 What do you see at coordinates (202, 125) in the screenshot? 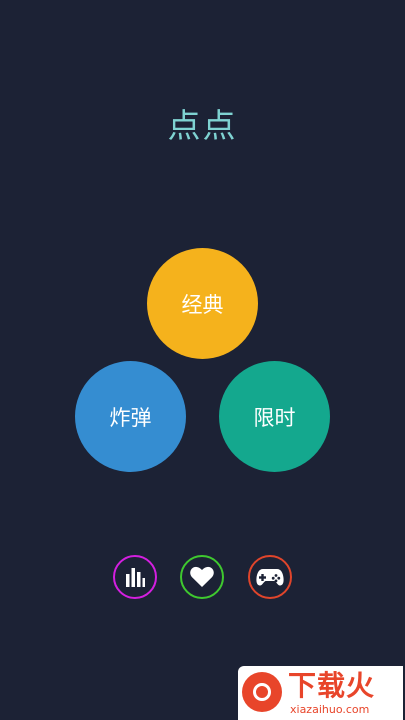
I see `game-title: 点点` at bounding box center [202, 125].